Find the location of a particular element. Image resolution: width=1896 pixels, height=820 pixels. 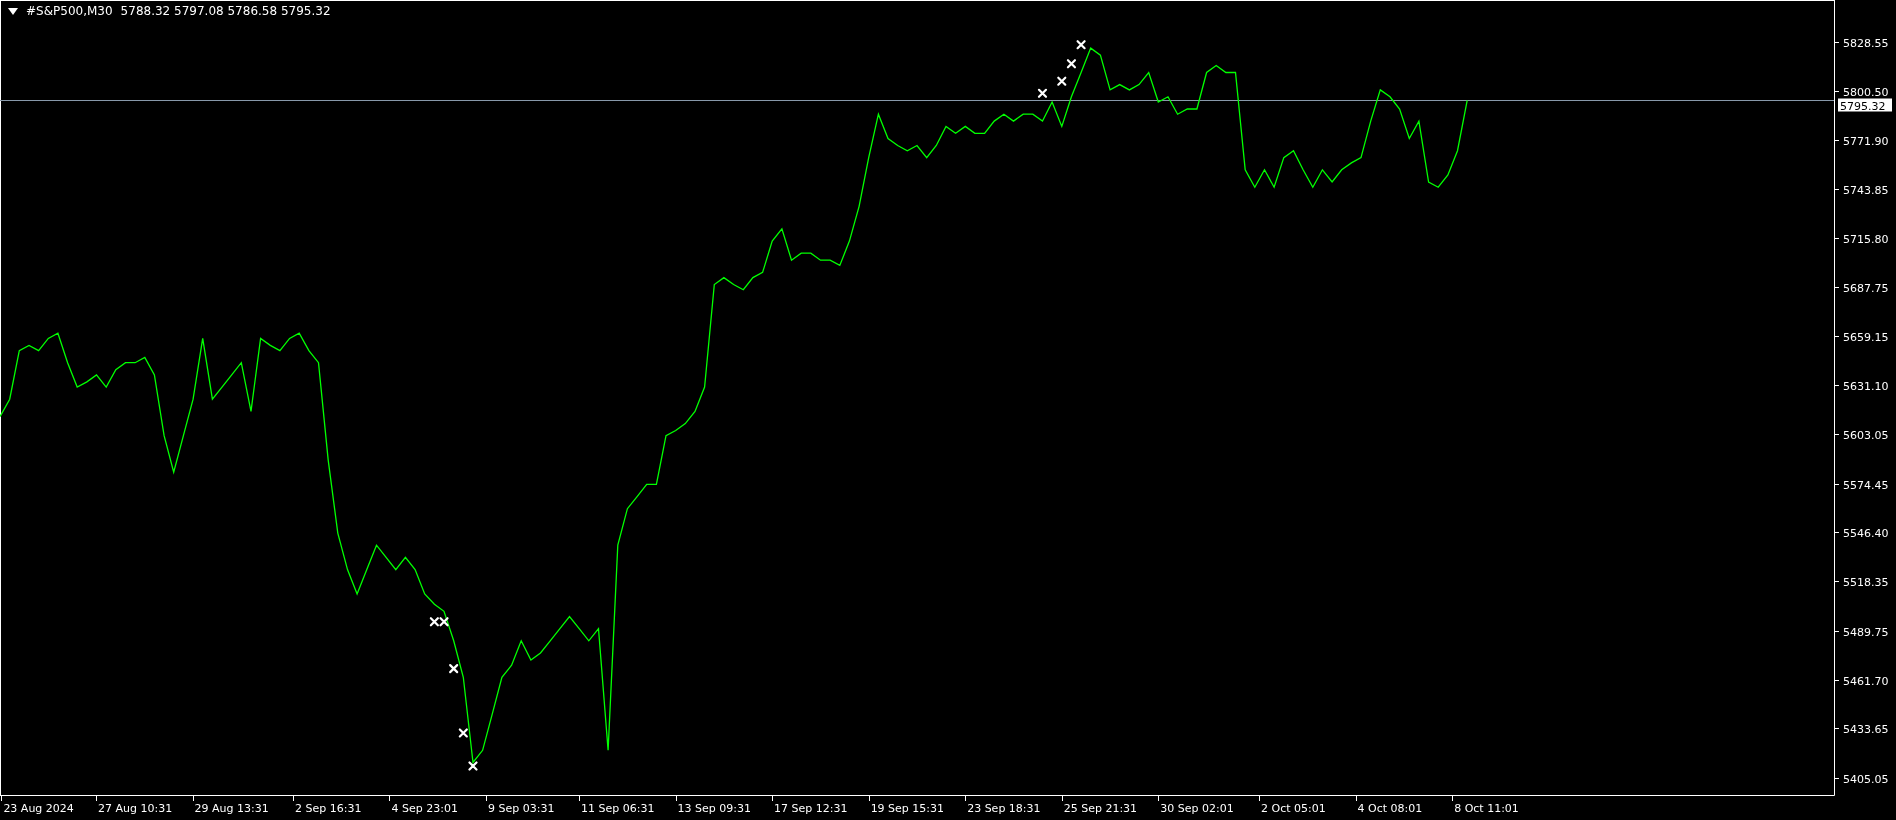

current-price-tag: 5795.32 is located at coordinates (1865, 105).